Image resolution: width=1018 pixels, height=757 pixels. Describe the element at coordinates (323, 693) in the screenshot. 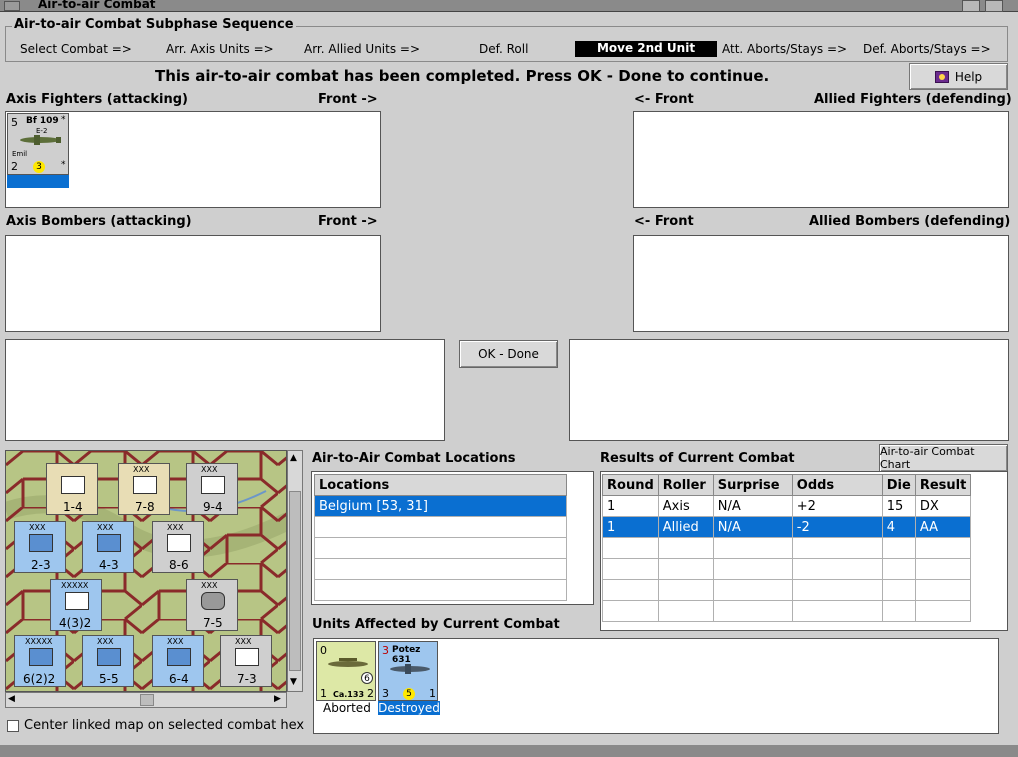

I see `unit-1-bottom-left: 1` at that location.